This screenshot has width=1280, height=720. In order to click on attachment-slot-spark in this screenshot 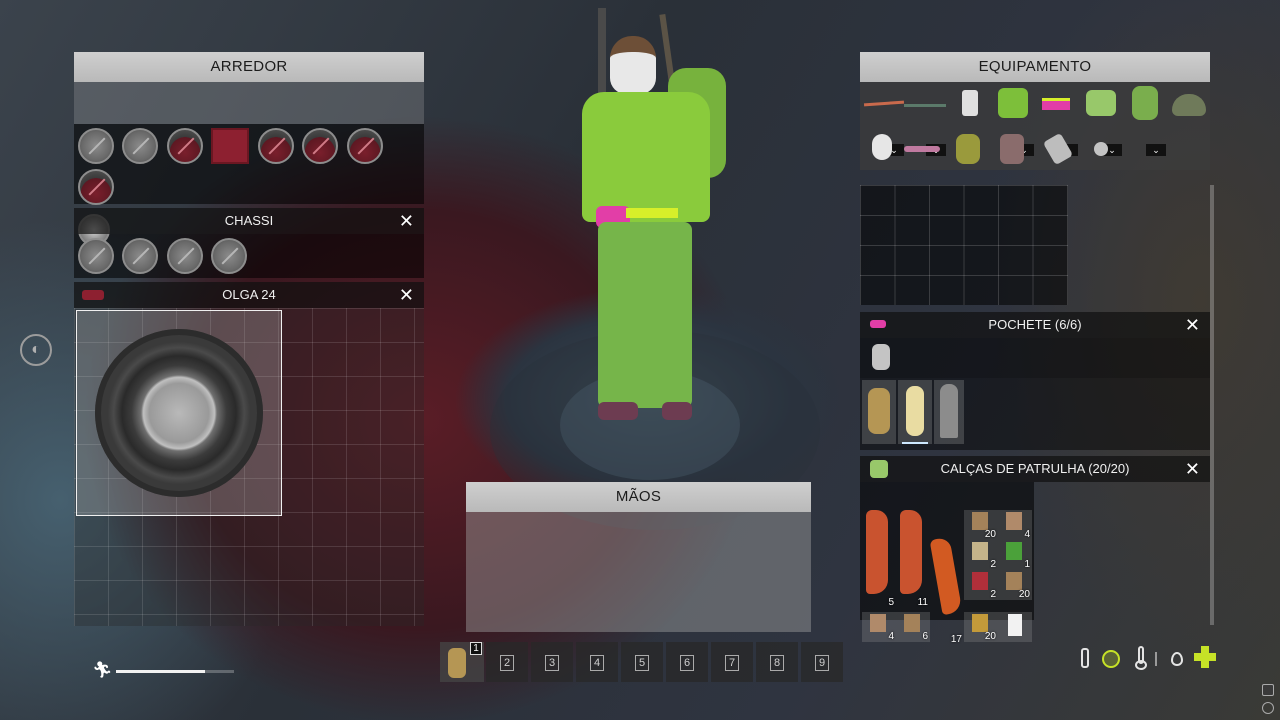, I will do `click(140, 146)`.